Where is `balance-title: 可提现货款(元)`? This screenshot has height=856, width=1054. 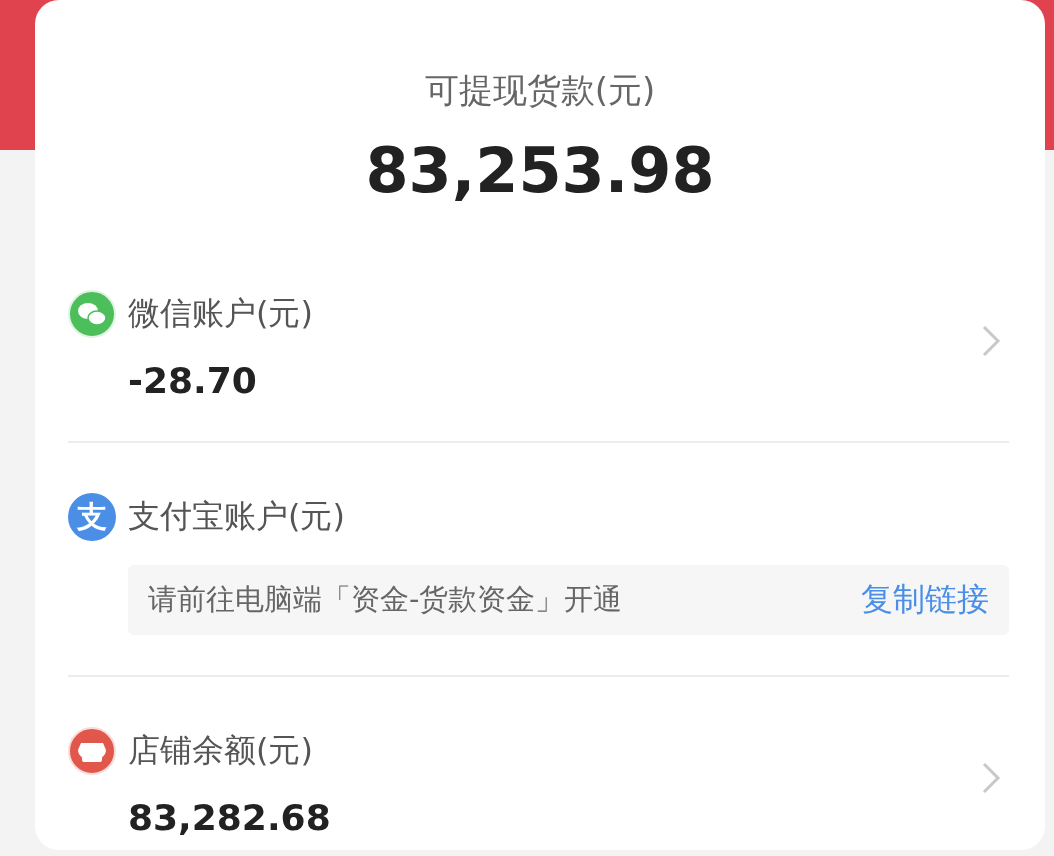 balance-title: 可提现货款(元) is located at coordinates (540, 90).